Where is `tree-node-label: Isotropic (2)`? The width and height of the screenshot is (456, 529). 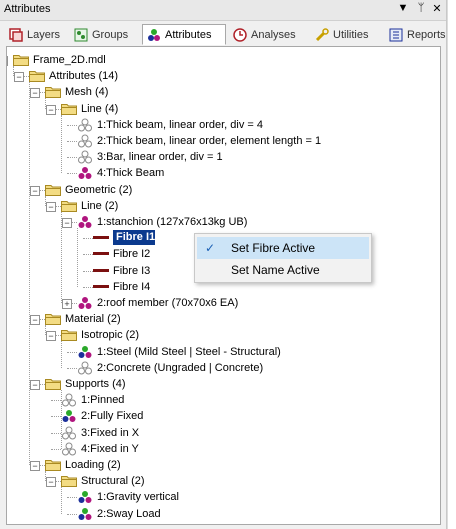
tree-node-label: Isotropic (2) is located at coordinates (110, 335).